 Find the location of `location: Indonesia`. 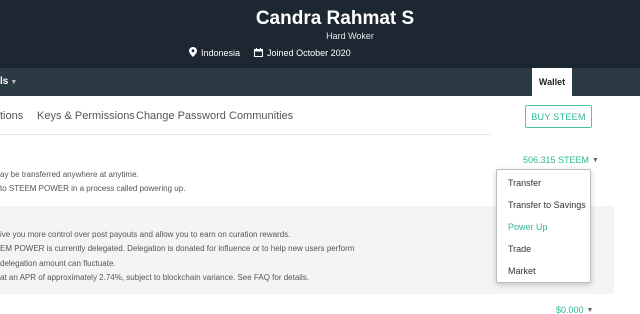

location: Indonesia is located at coordinates (214, 53).